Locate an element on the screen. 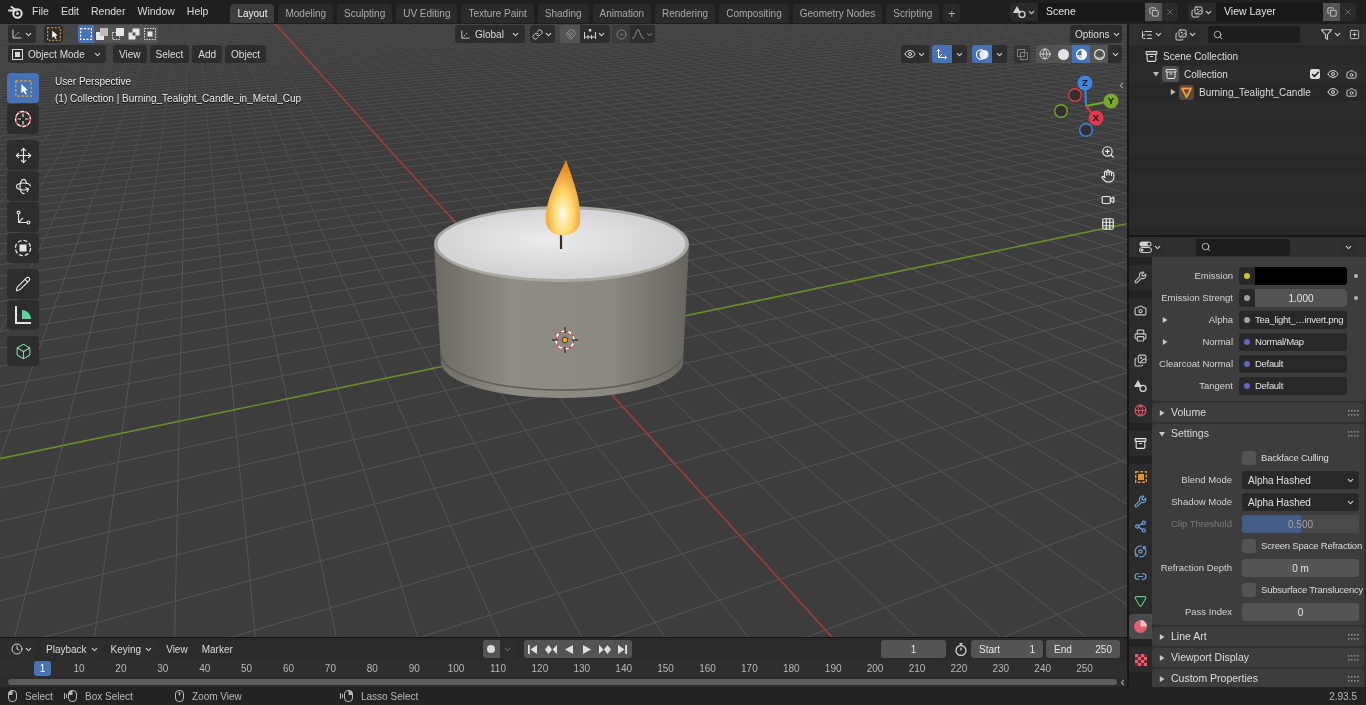 This screenshot has width=1366, height=705. checkbox-label: Subsurface Translucency is located at coordinates (1312, 590).